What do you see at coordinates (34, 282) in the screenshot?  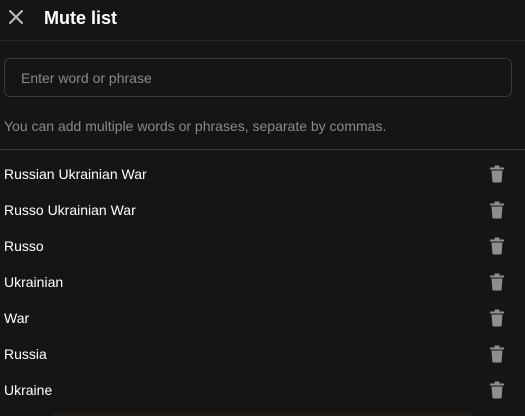 I see `muted-word-label: Ukrainian` at bounding box center [34, 282].